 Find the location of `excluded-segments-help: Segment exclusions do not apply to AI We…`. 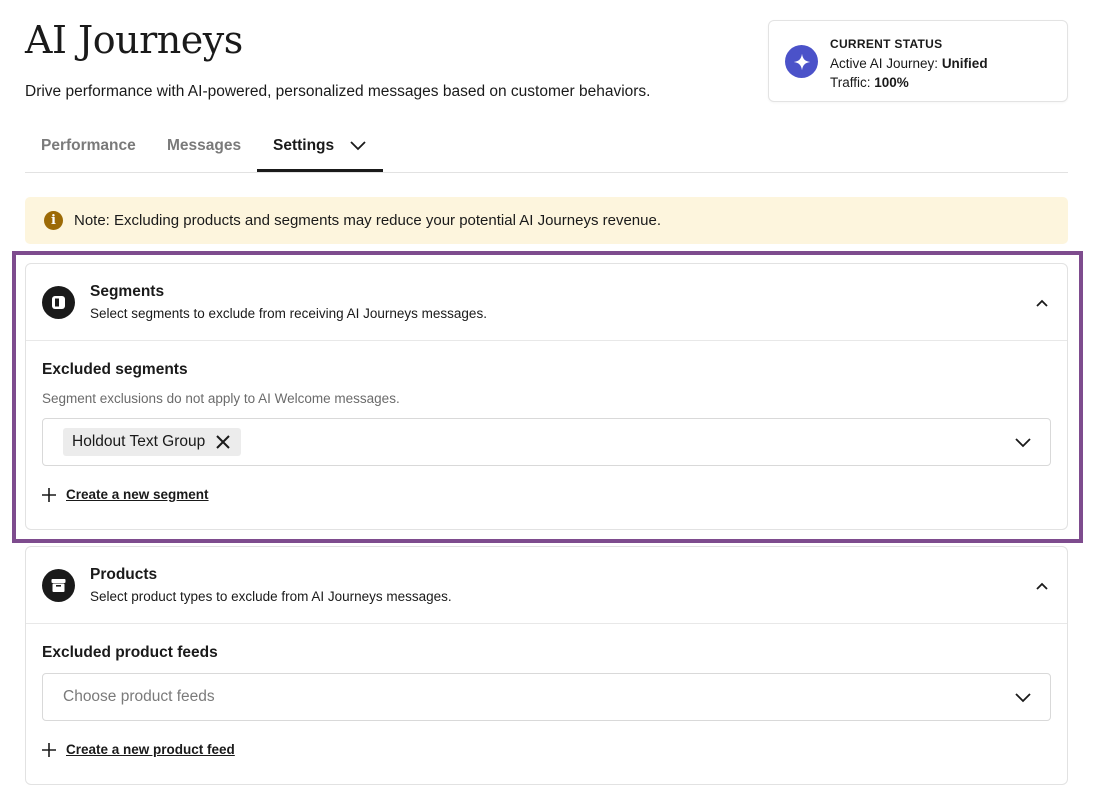

excluded-segments-help: Segment exclusions do not apply to AI We… is located at coordinates (221, 398).